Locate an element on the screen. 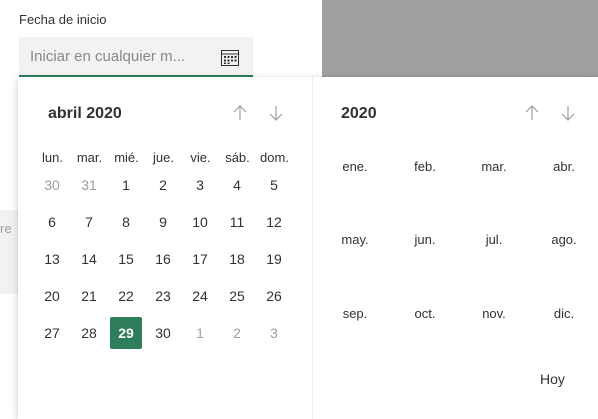  day-cell: 11 is located at coordinates (237, 222).